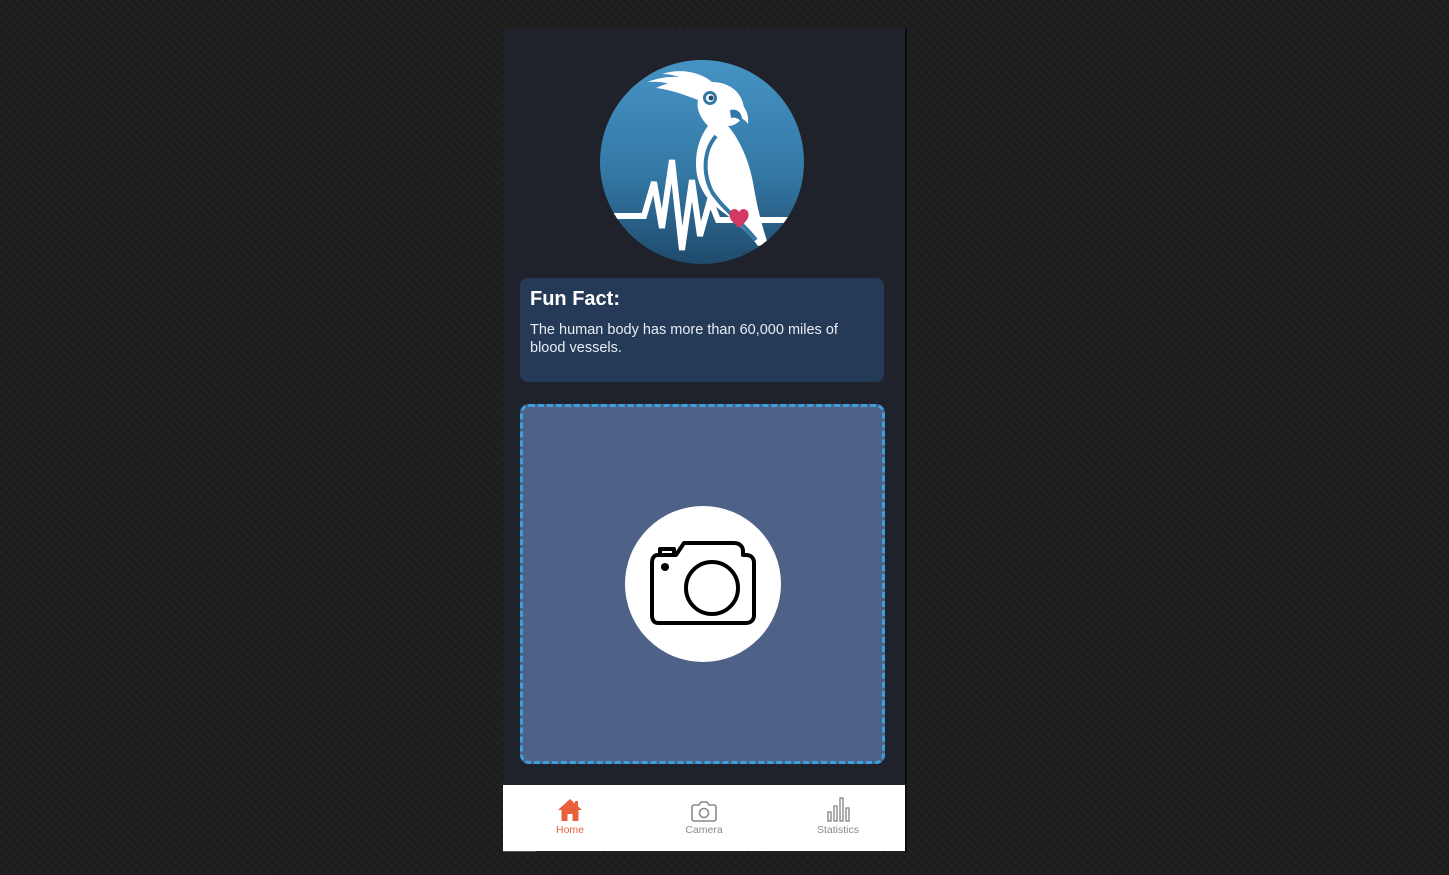 This screenshot has width=1449, height=875. I want to click on scroll-indicator, so click(519, 851).